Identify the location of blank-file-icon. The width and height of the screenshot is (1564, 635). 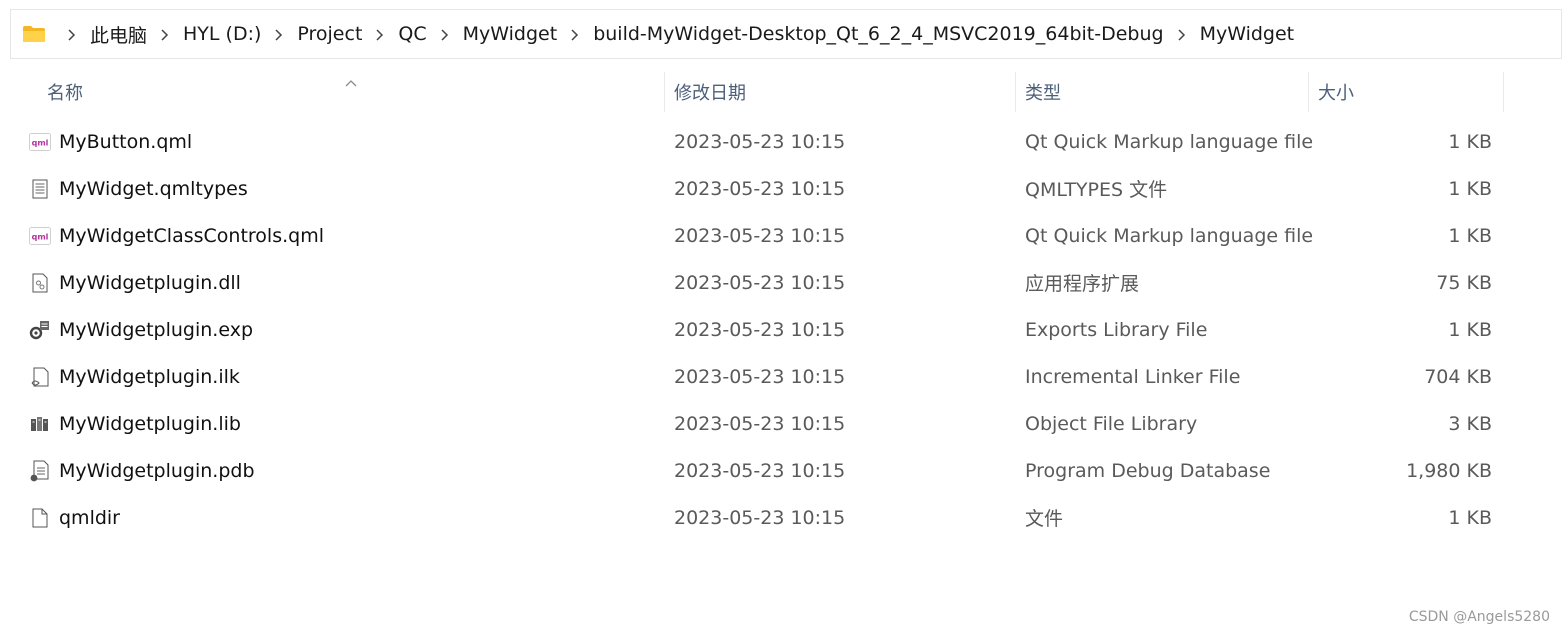
(40, 517).